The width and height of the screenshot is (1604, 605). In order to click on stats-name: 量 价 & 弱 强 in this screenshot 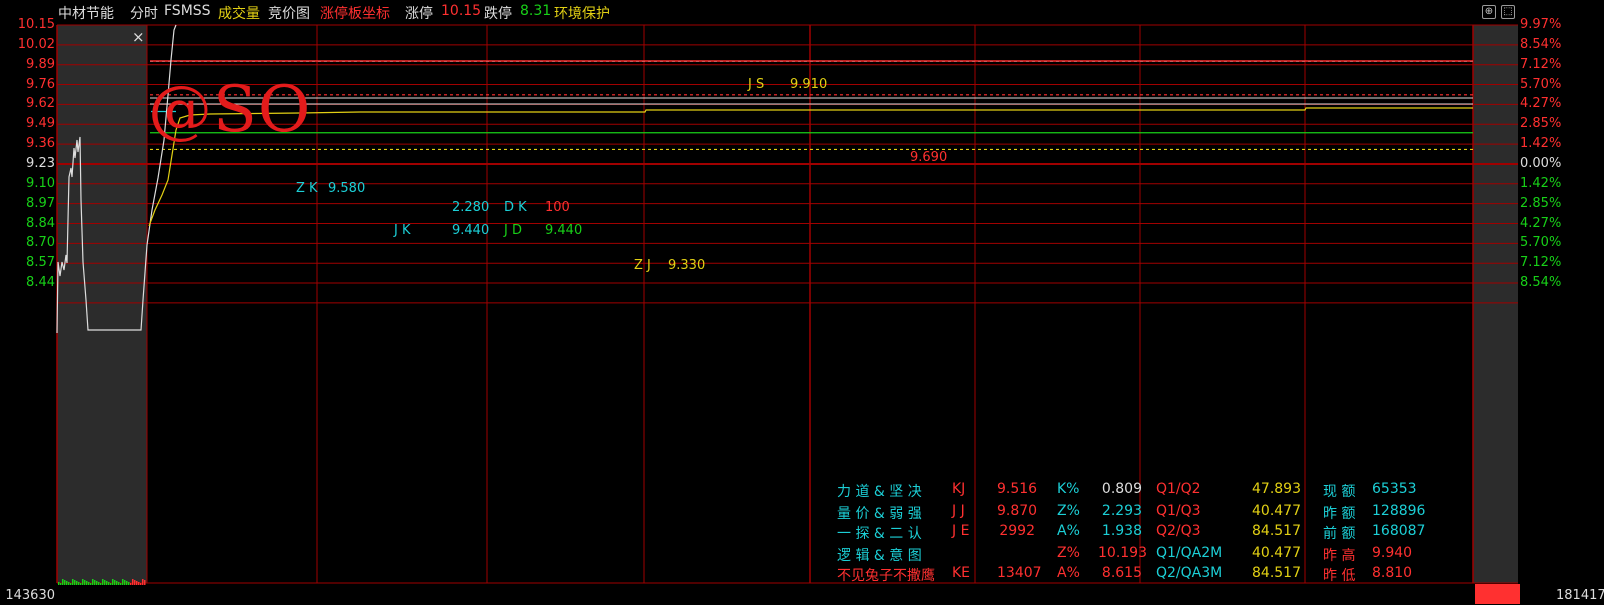, I will do `click(879, 514)`.